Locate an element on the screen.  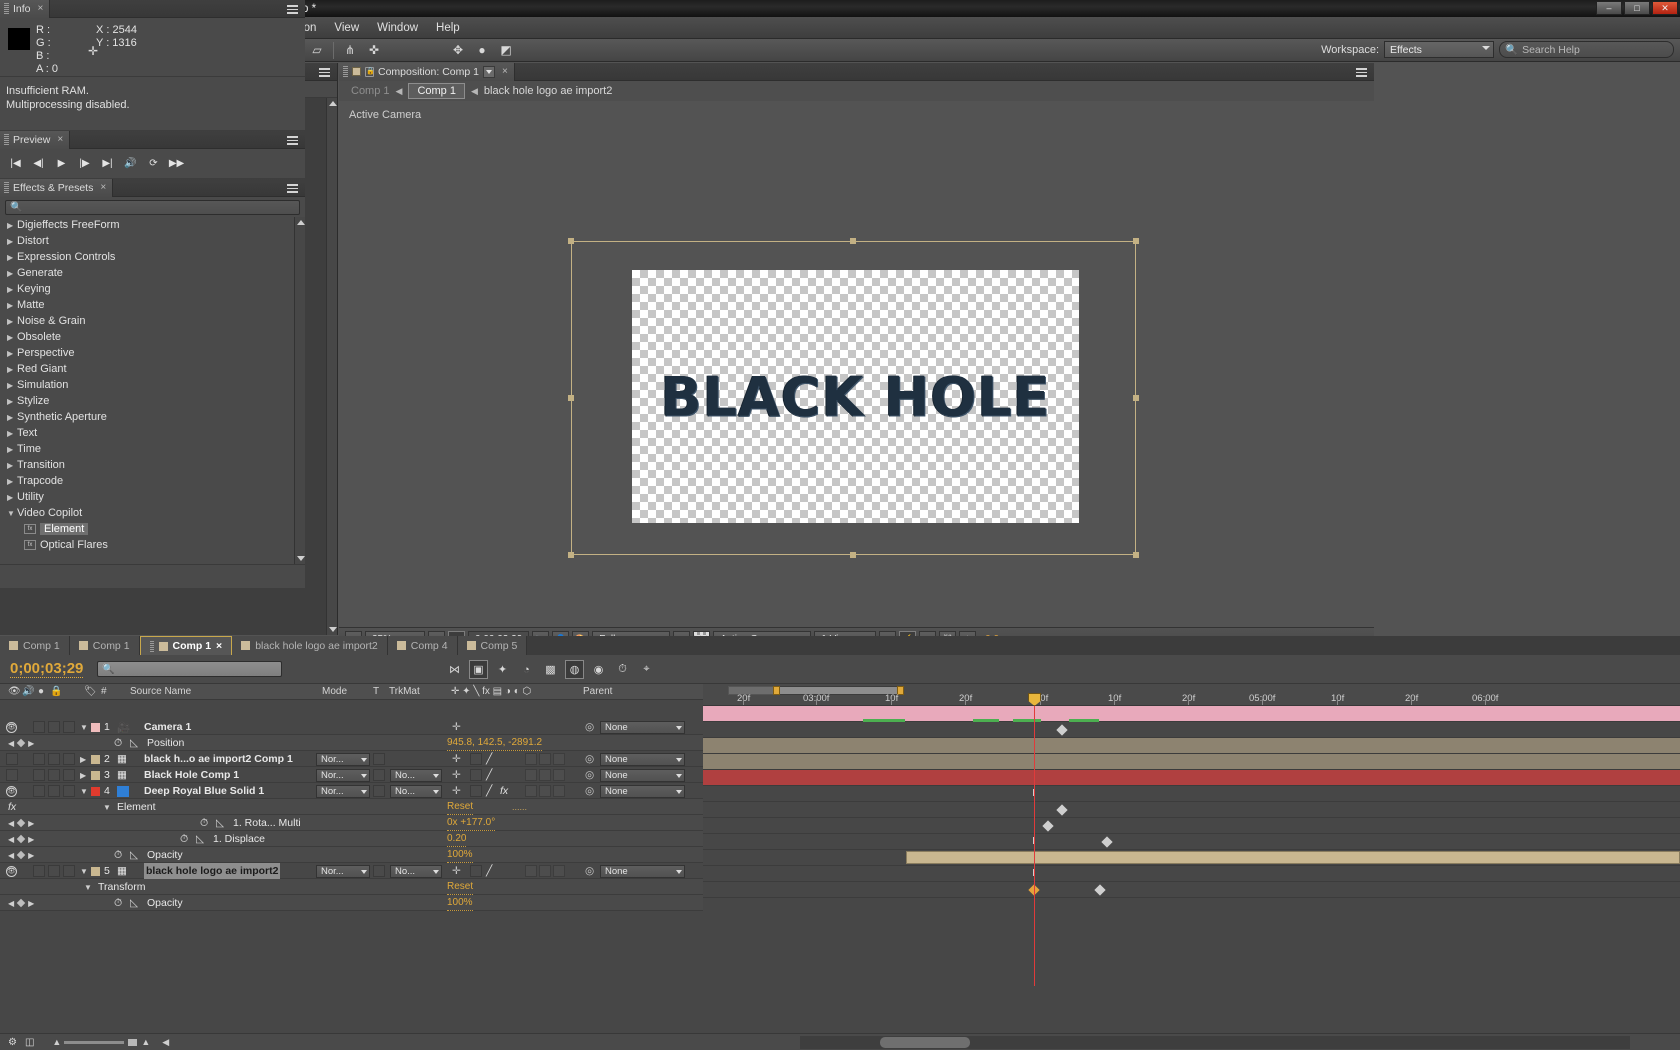
effect-item-optical-flares: fx Optical Flares is located at coordinates (152, 545).